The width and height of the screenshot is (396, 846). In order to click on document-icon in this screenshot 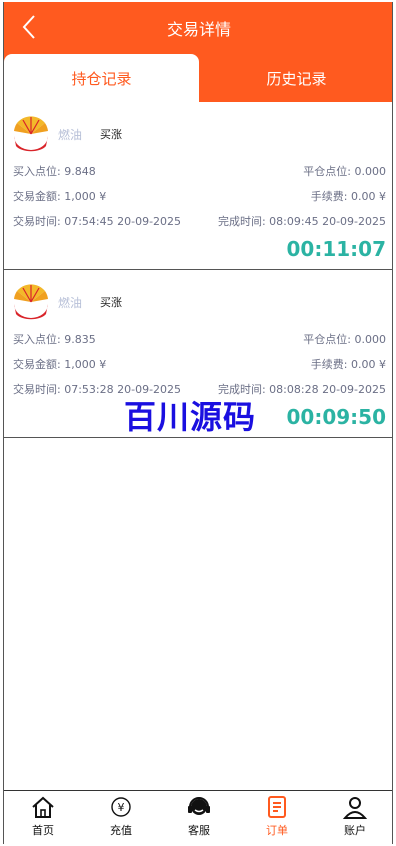, I will do `click(277, 807)`.